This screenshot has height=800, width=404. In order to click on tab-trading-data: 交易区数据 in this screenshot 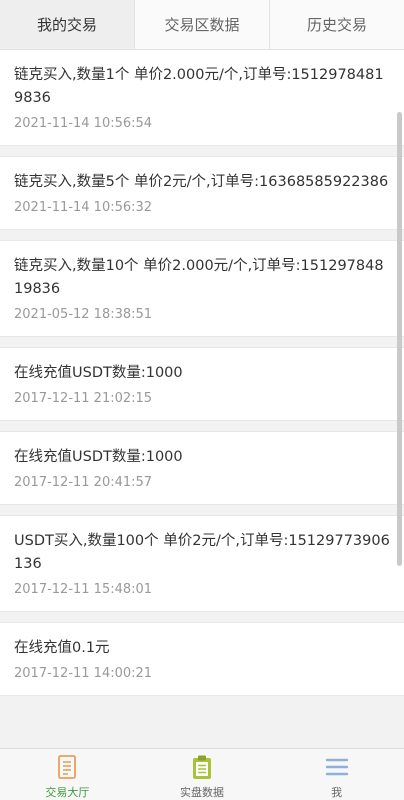, I will do `click(202, 24)`.